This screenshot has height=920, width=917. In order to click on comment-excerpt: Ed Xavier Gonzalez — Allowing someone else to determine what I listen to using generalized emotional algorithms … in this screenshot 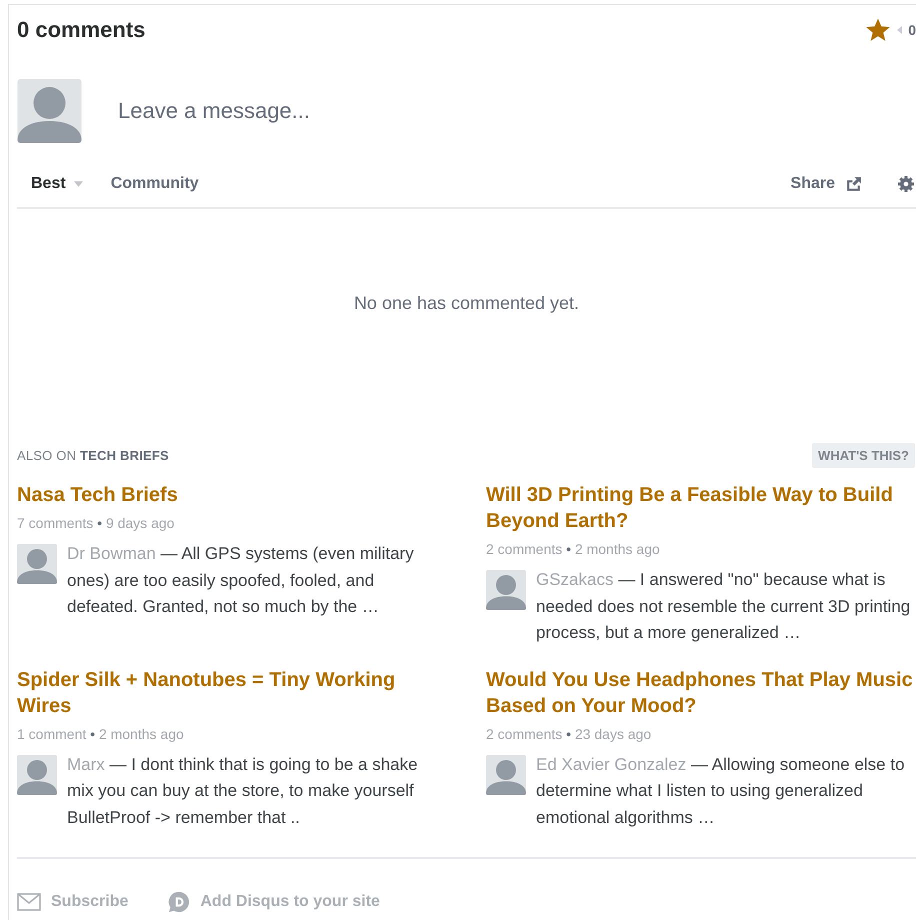, I will do `click(721, 791)`.